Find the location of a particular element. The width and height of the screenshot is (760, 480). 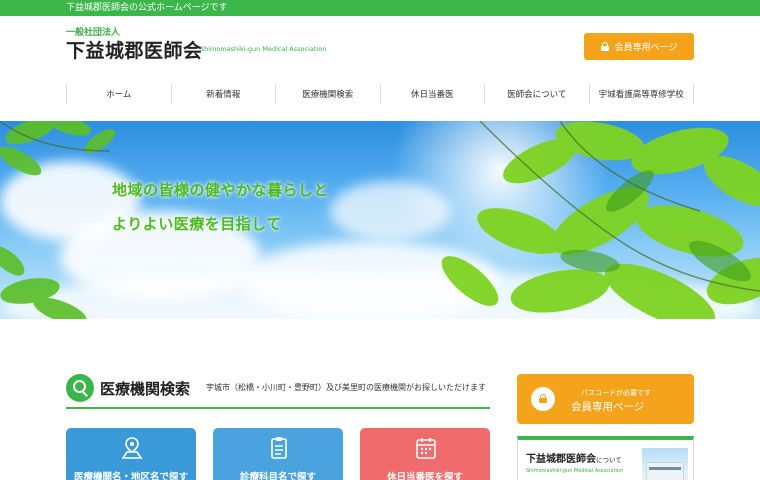

site-logo: 下益城郡医師会 is located at coordinates (134, 49).